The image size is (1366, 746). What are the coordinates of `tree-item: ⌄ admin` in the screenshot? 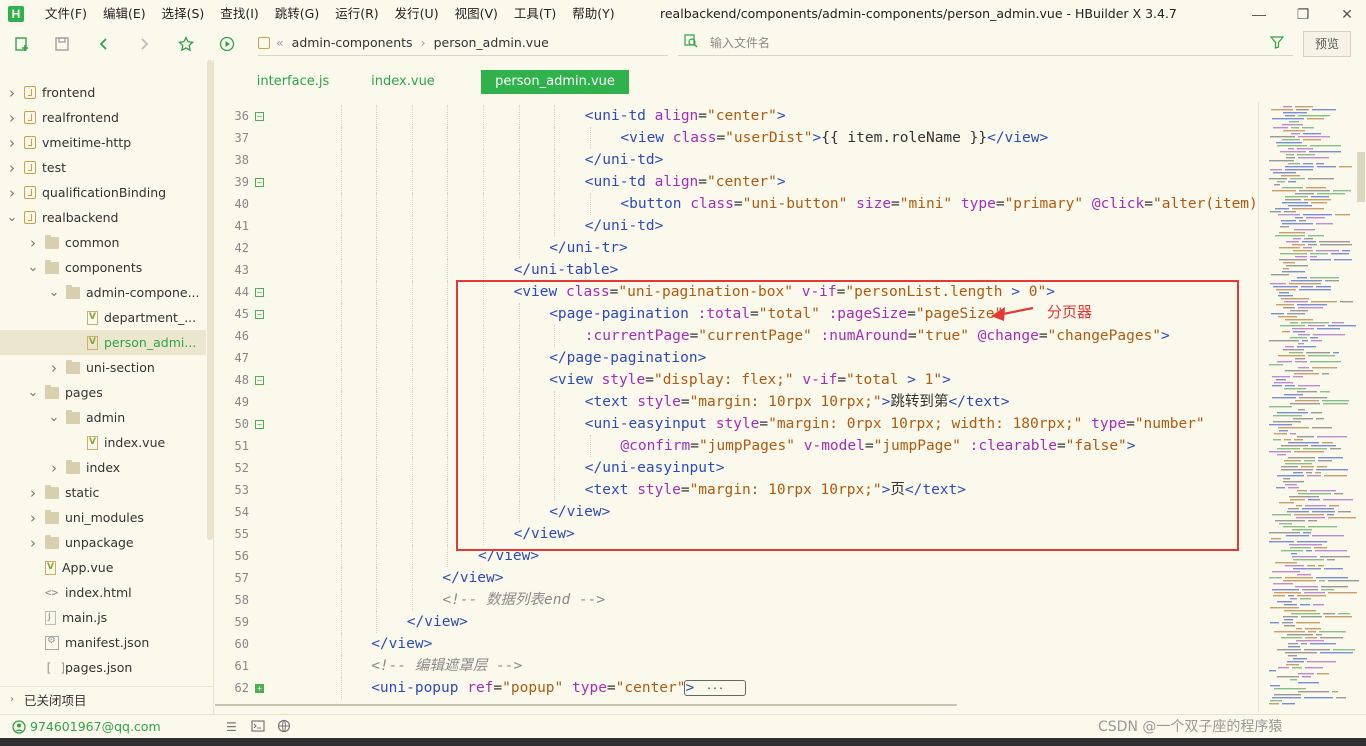 It's located at (103, 417).